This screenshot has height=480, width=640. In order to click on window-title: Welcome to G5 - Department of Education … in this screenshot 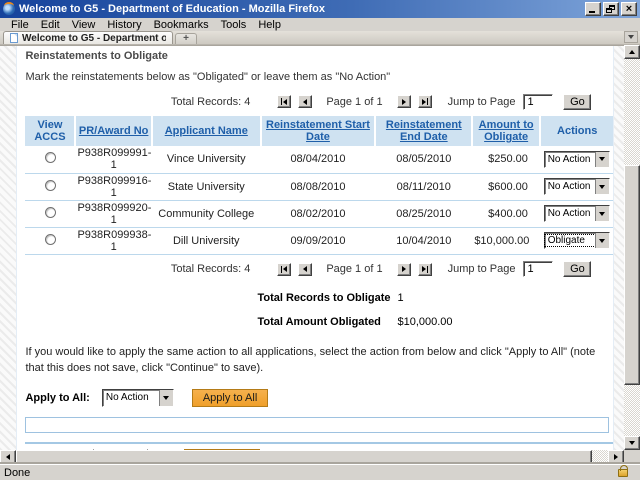, I will do `click(172, 9)`.